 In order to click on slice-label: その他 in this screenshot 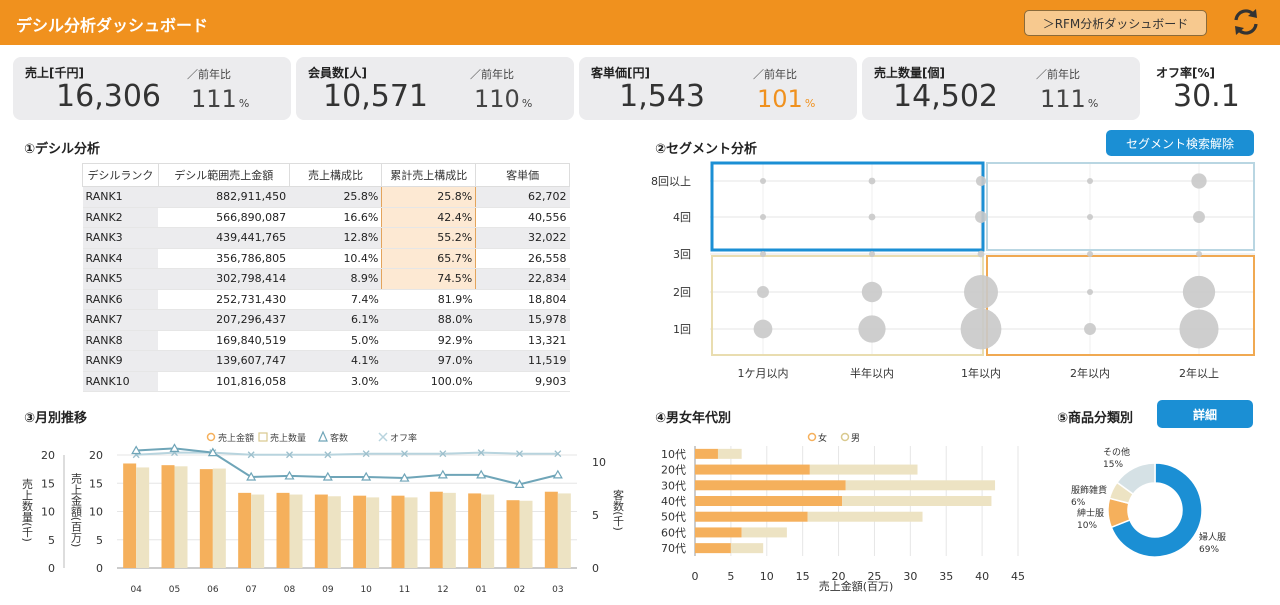, I will do `click(1116, 452)`.